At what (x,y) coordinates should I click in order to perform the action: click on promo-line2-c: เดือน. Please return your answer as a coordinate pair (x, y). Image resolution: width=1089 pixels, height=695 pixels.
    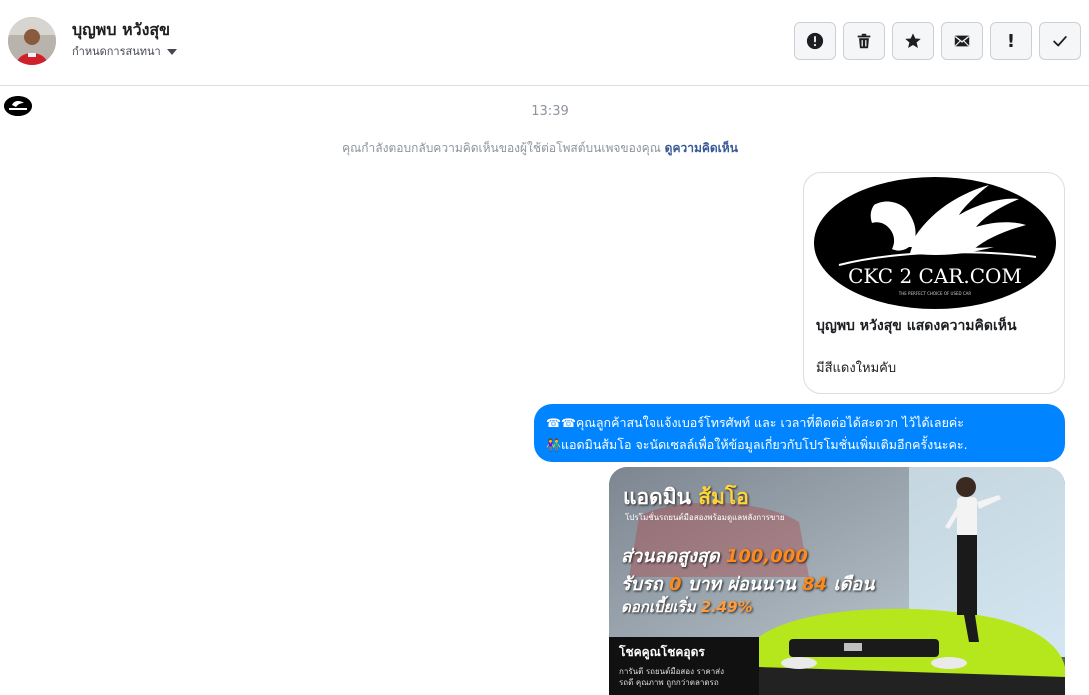
    Looking at the image, I should click on (854, 584).